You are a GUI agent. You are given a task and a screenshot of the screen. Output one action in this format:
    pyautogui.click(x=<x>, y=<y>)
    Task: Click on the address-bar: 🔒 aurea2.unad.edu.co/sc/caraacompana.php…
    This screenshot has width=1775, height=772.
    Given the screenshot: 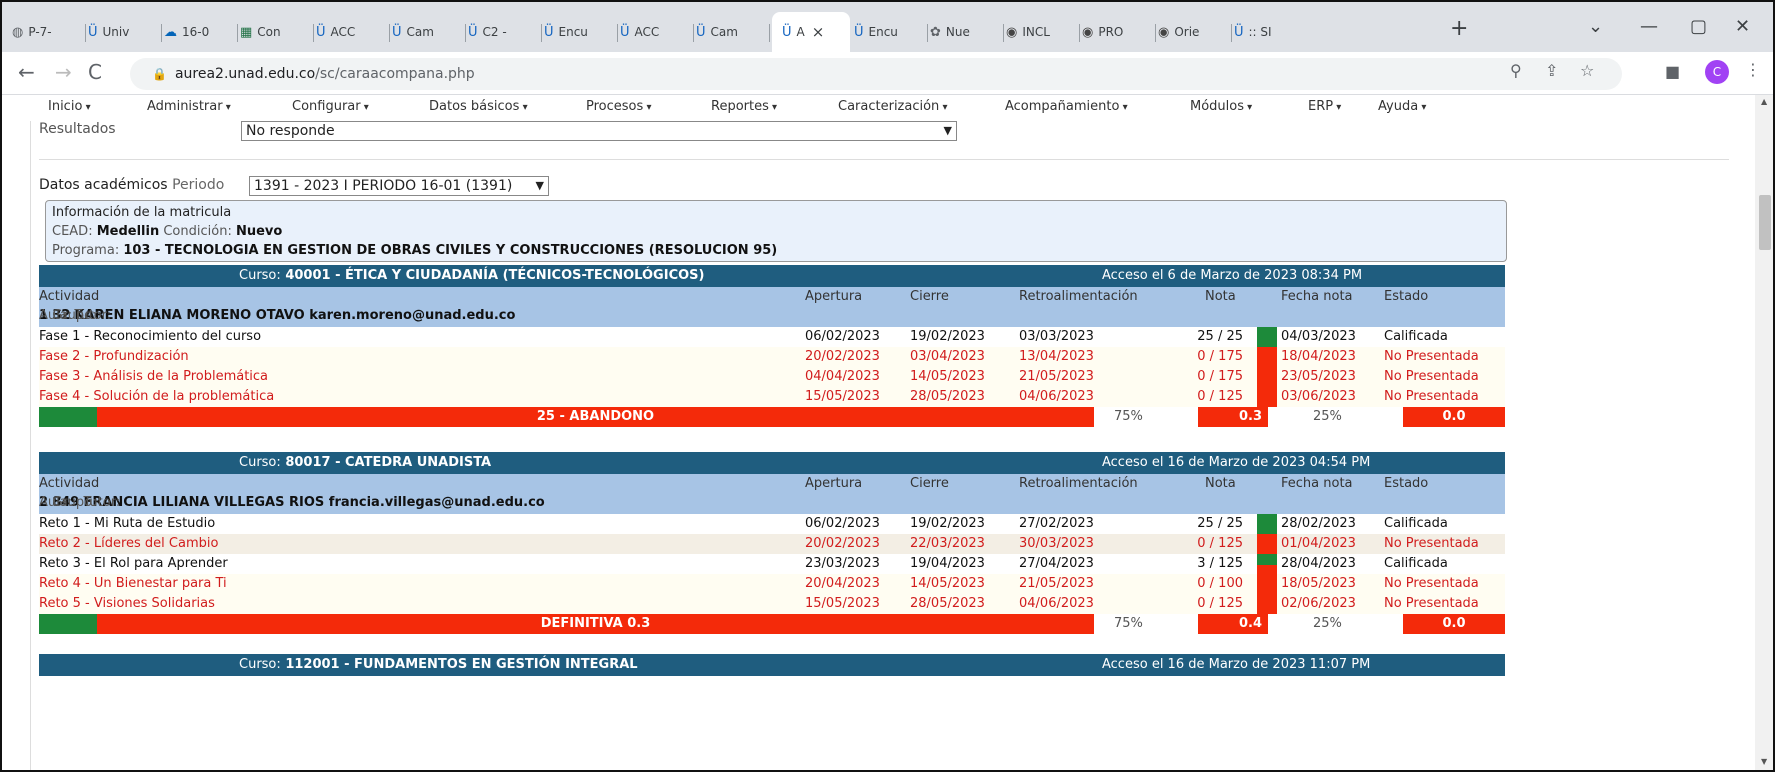 What is the action you would take?
    pyautogui.click(x=876, y=74)
    